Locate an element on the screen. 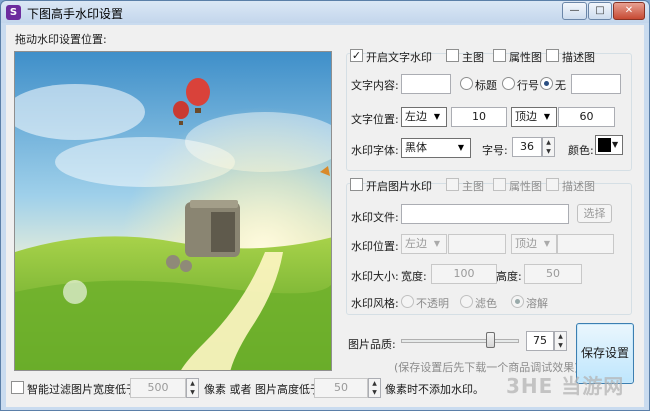  image-h-offset-input is located at coordinates (477, 244).